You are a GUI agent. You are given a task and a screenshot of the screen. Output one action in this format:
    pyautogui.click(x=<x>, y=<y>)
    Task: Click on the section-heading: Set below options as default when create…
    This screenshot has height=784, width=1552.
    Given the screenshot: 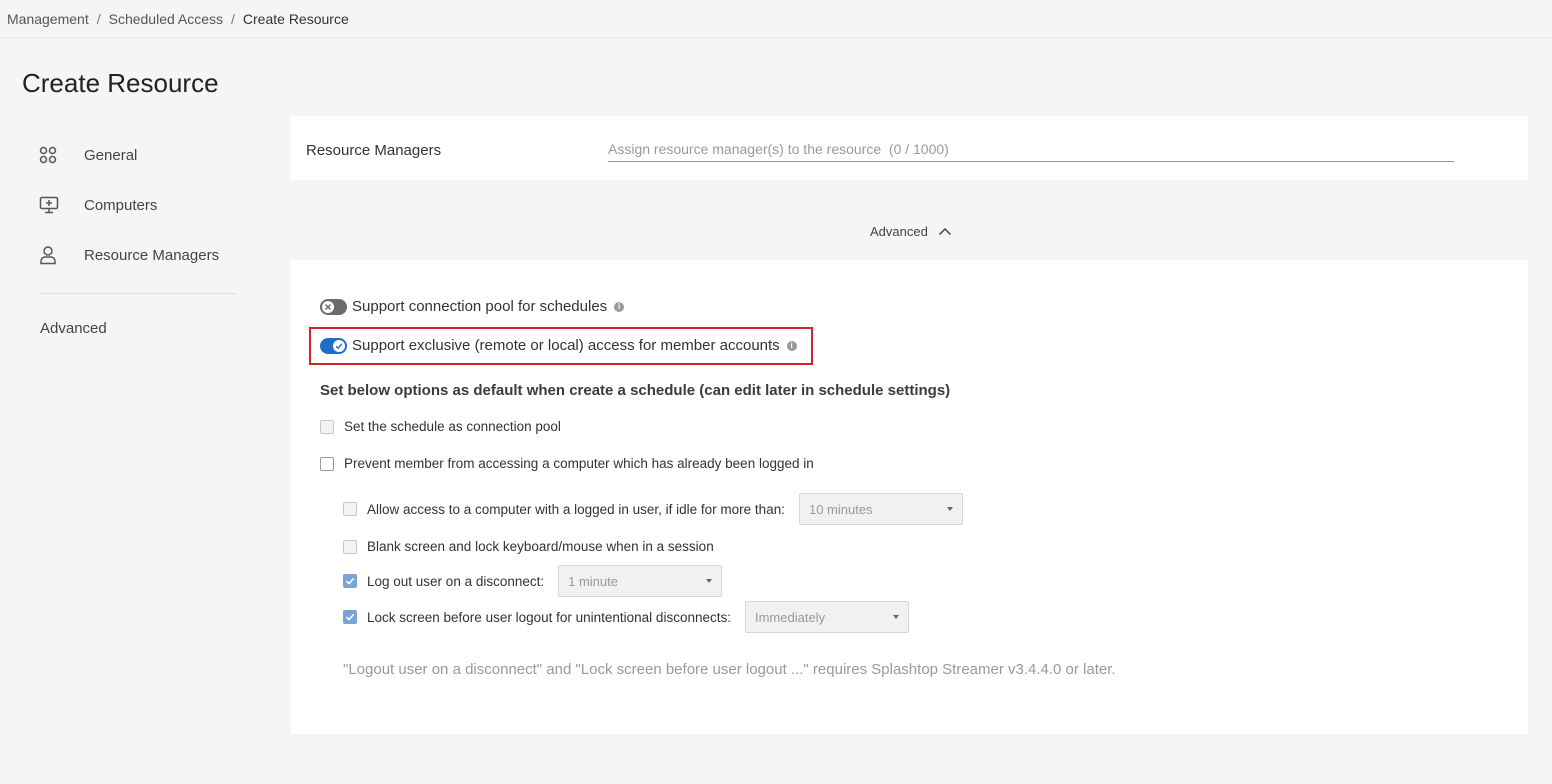 What is the action you would take?
    pyautogui.click(x=635, y=390)
    